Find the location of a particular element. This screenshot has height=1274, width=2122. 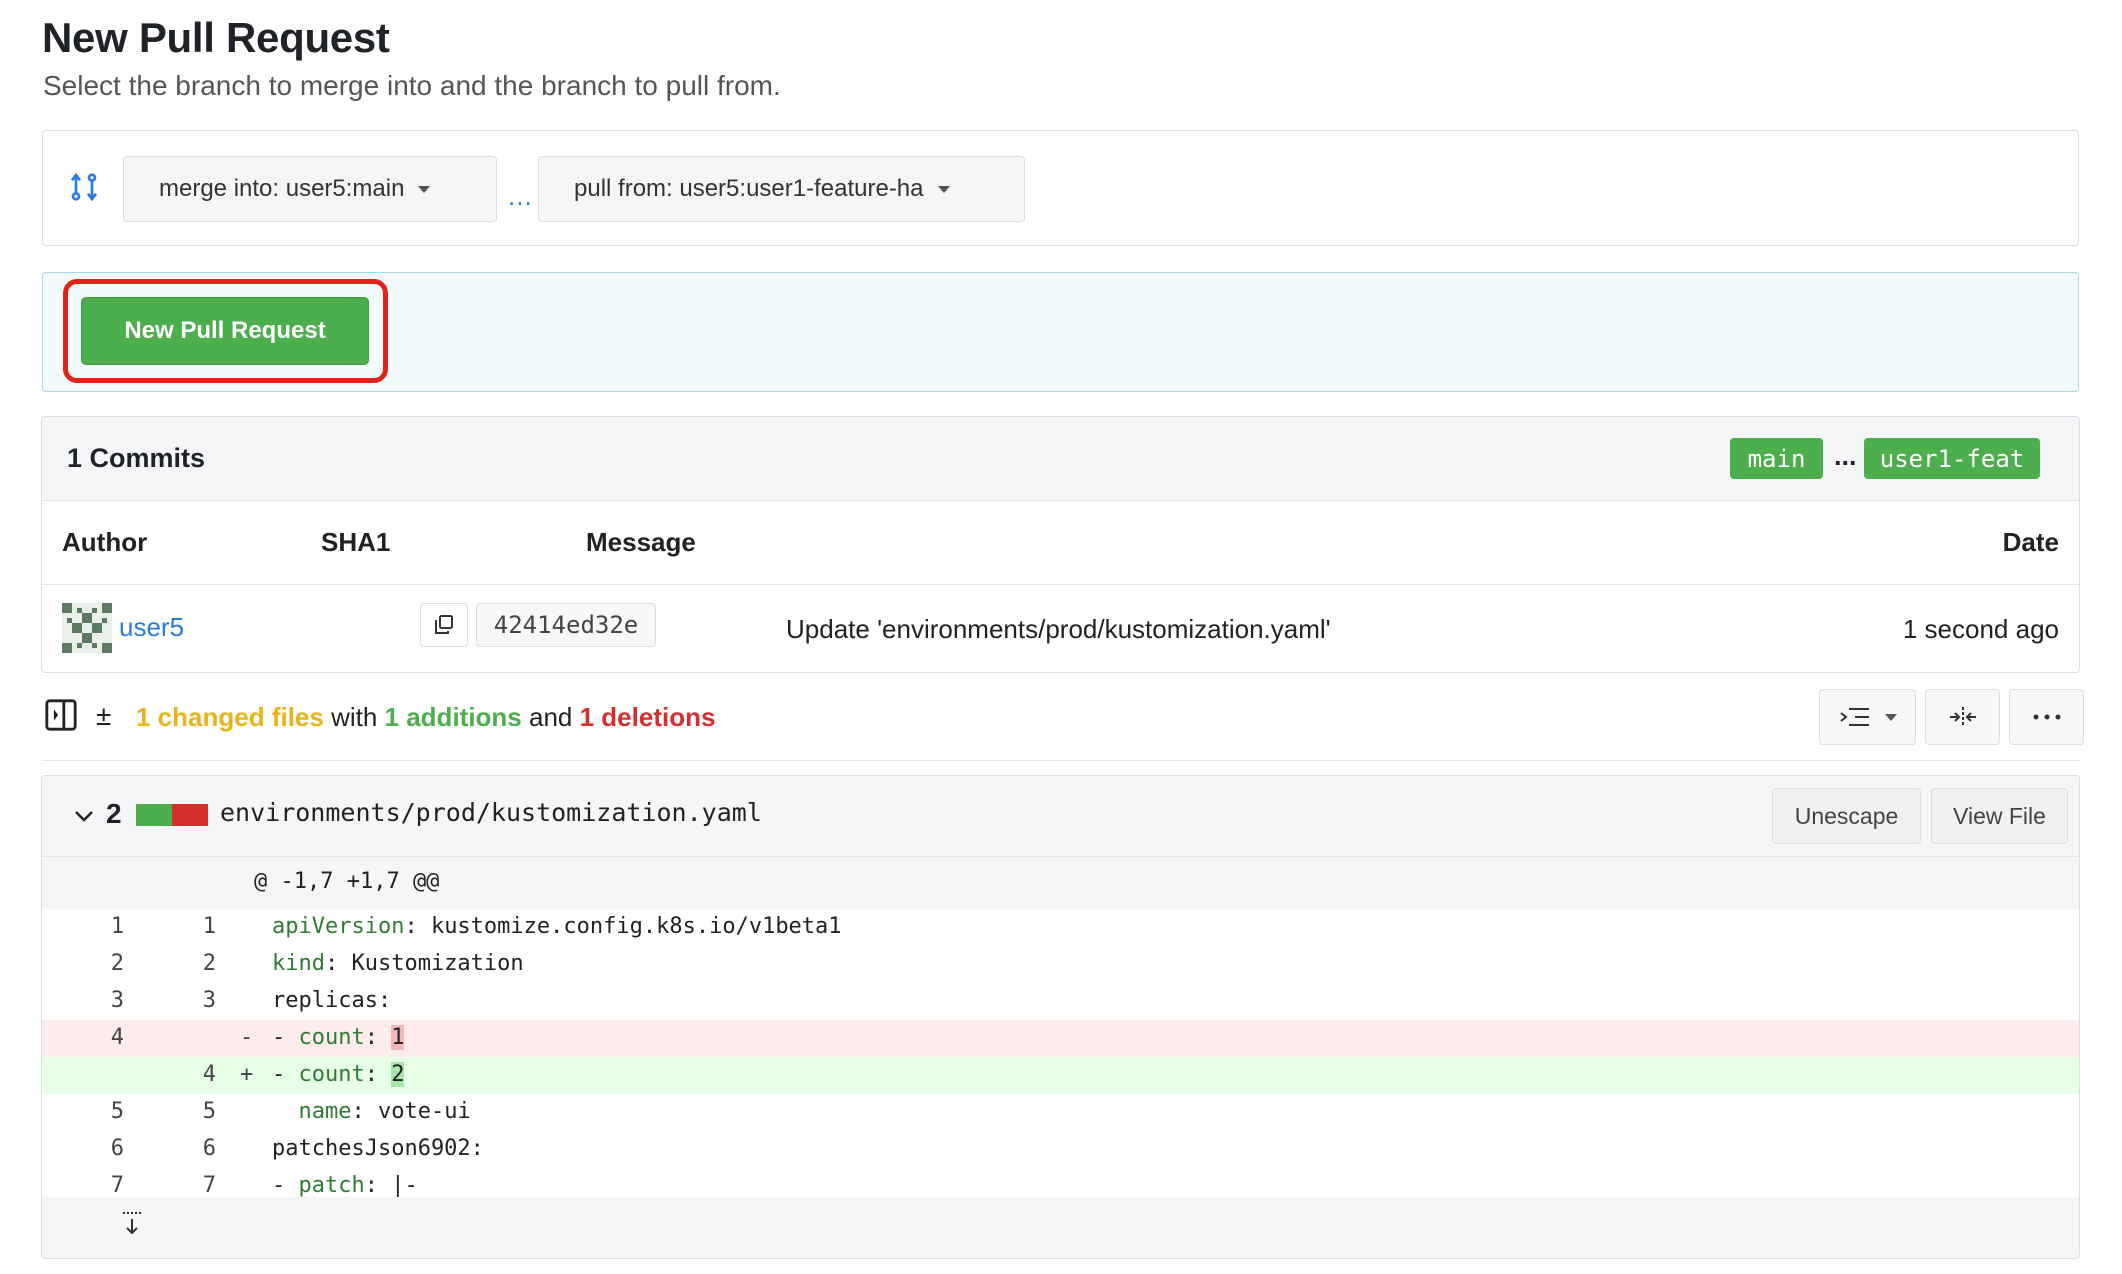

code-key: apiVersion is located at coordinates (338, 926).